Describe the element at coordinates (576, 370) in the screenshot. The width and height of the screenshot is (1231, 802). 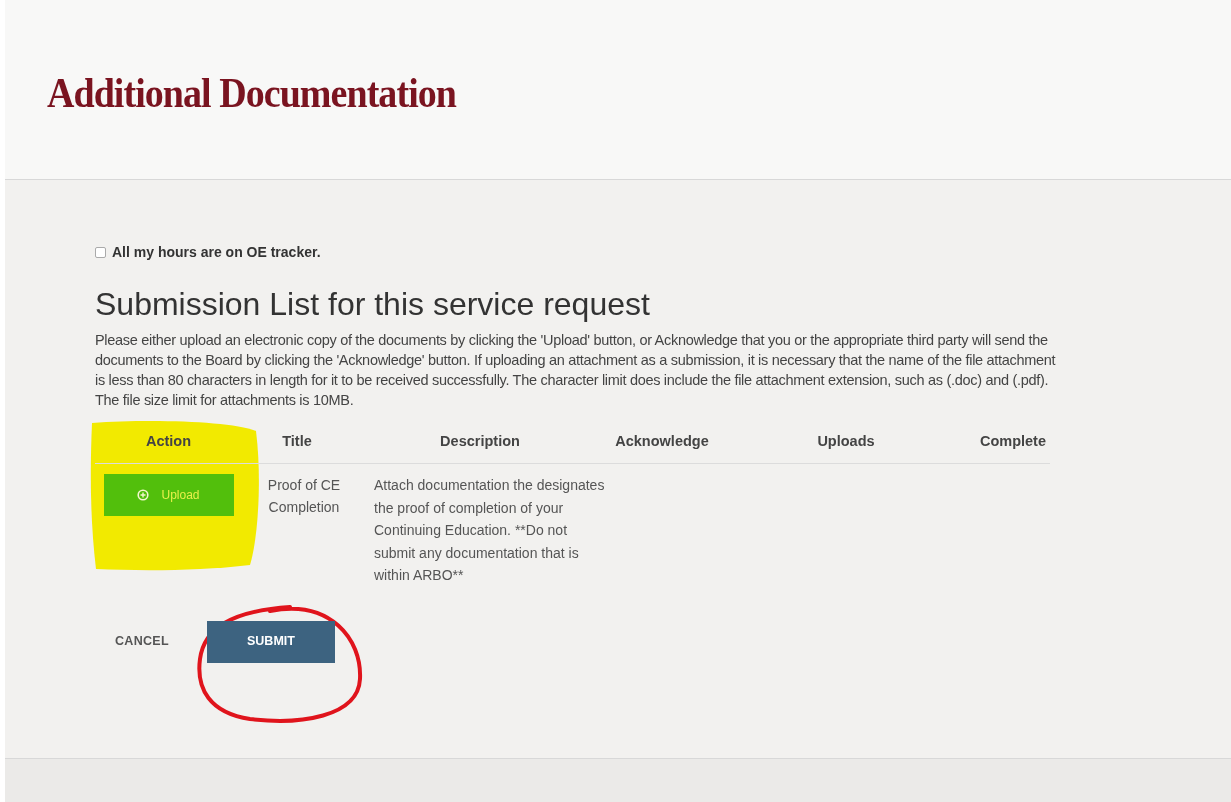
I see `instructions-paragraph: Please either upload an electronic copy of the documents by clicking the 'Upload' button, or Acknowledge that you or the appropriate third party will send the documents to the Board by clicking the 'Acknowledge' button. If uploading an attachment as a submission, it is necessary that the name of the file attachment is less than 80 characters in length for it to be received successfully. The character limit does include the file attachment extension, such as (.doc) and (.pdf). The file size limit for attachments is 10MB.` at that location.